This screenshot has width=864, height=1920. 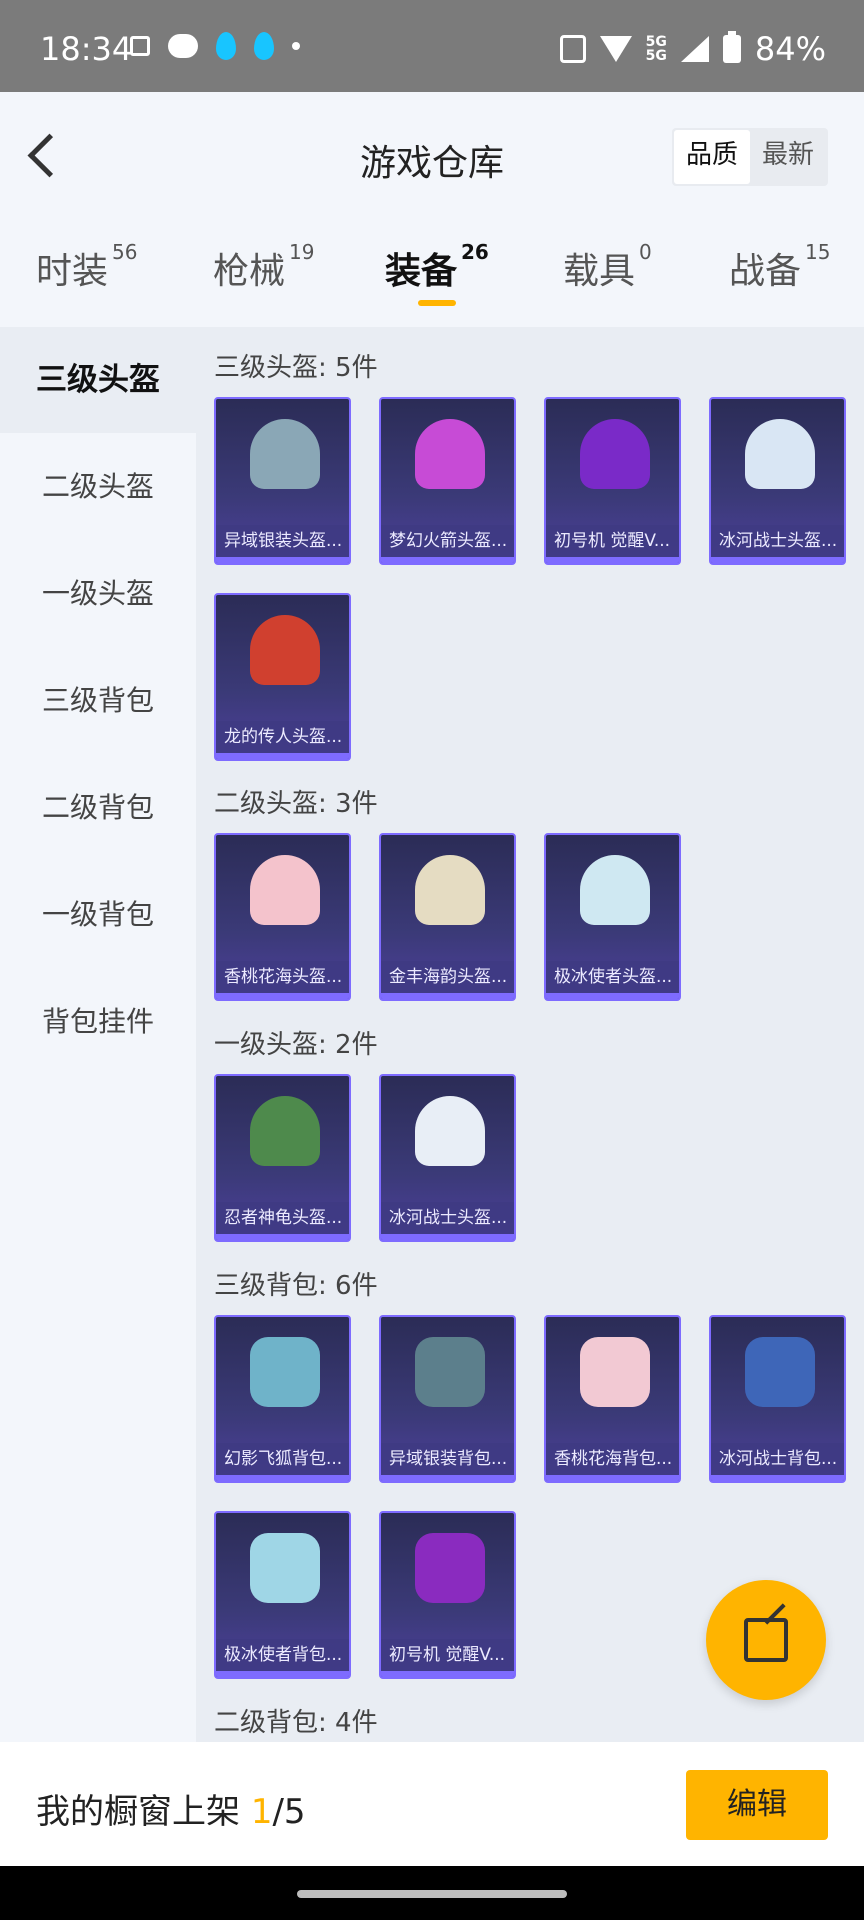 I want to click on header: 游戏仓库 品质 最新, so click(x=432, y=157).